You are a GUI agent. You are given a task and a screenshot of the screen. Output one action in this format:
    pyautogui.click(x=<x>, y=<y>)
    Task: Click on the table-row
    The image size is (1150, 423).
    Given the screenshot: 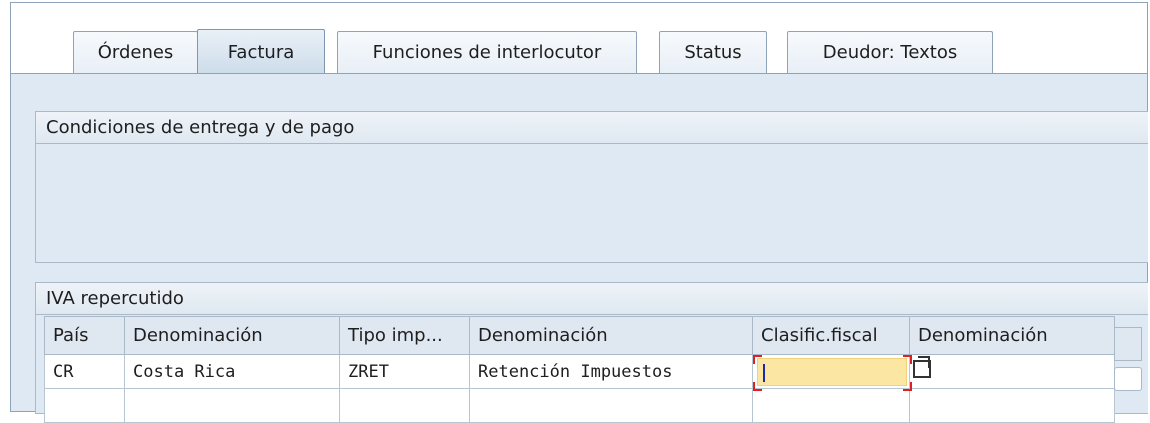 What is the action you would take?
    pyautogui.click(x=579, y=405)
    